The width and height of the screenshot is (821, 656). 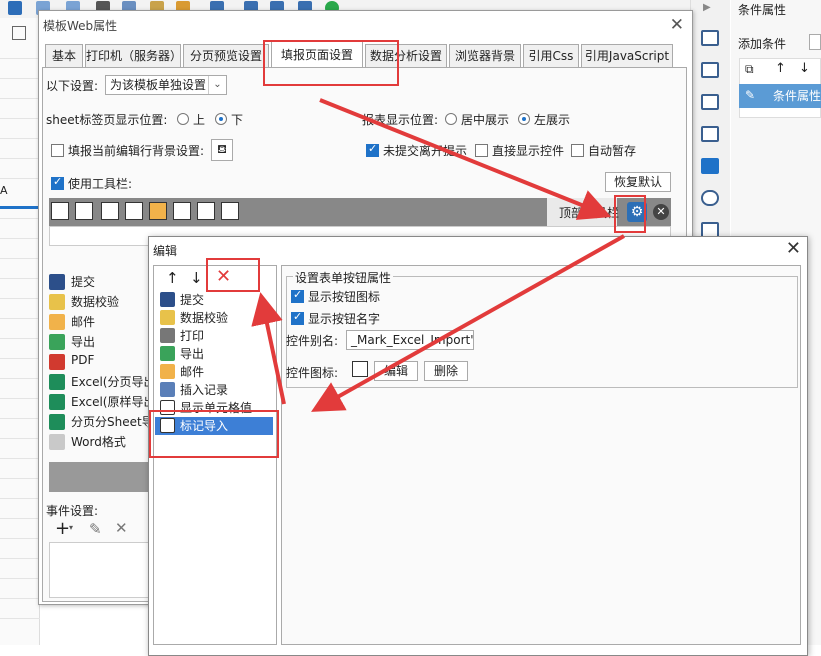 I want to click on cell-value-icon, so click(x=206, y=211).